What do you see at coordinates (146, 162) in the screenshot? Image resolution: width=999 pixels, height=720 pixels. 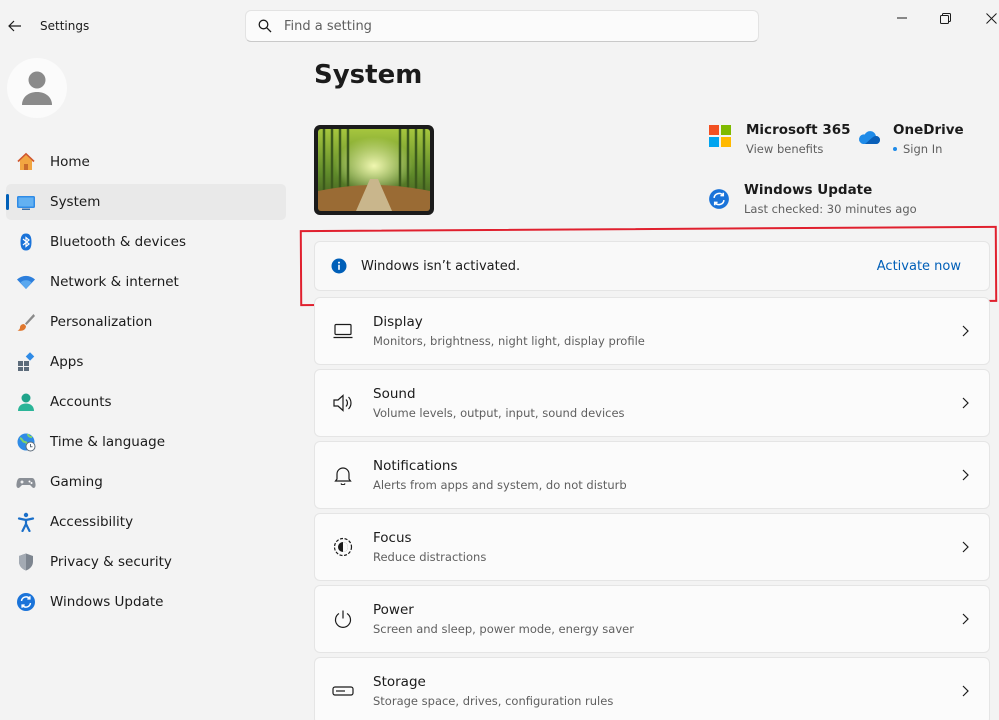 I see `sidebar-item-home: Home` at bounding box center [146, 162].